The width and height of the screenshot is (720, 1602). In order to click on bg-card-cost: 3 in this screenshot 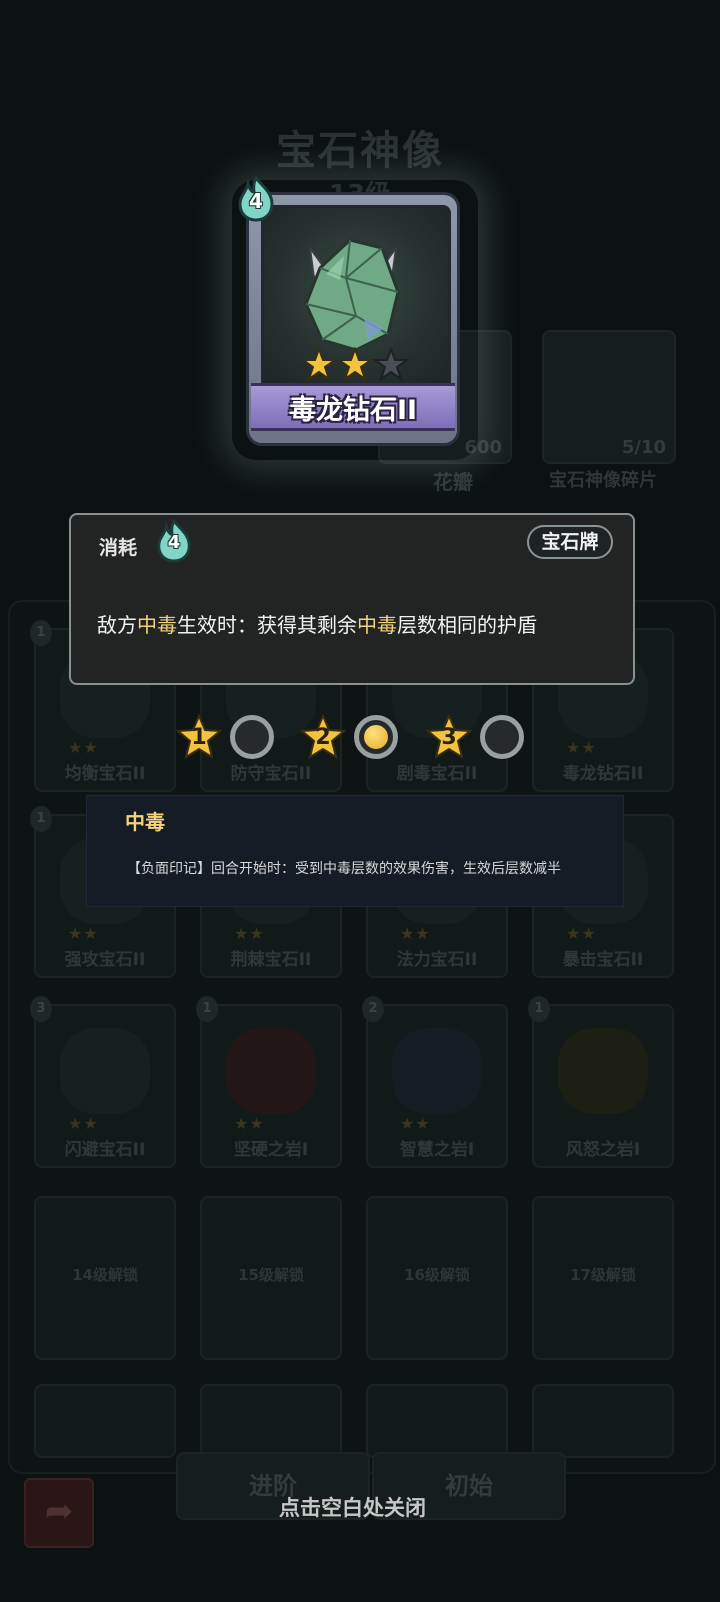, I will do `click(41, 1009)`.